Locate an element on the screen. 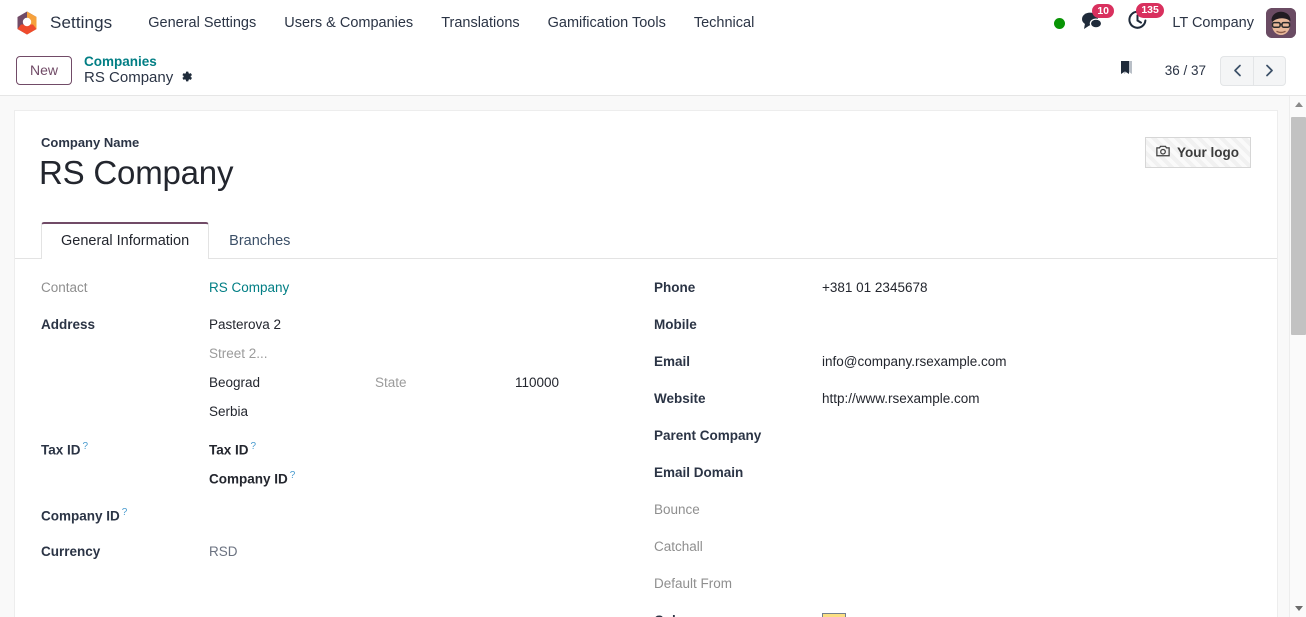 This screenshot has width=1306, height=617. scrollbar-track is located at coordinates (1298, 356).